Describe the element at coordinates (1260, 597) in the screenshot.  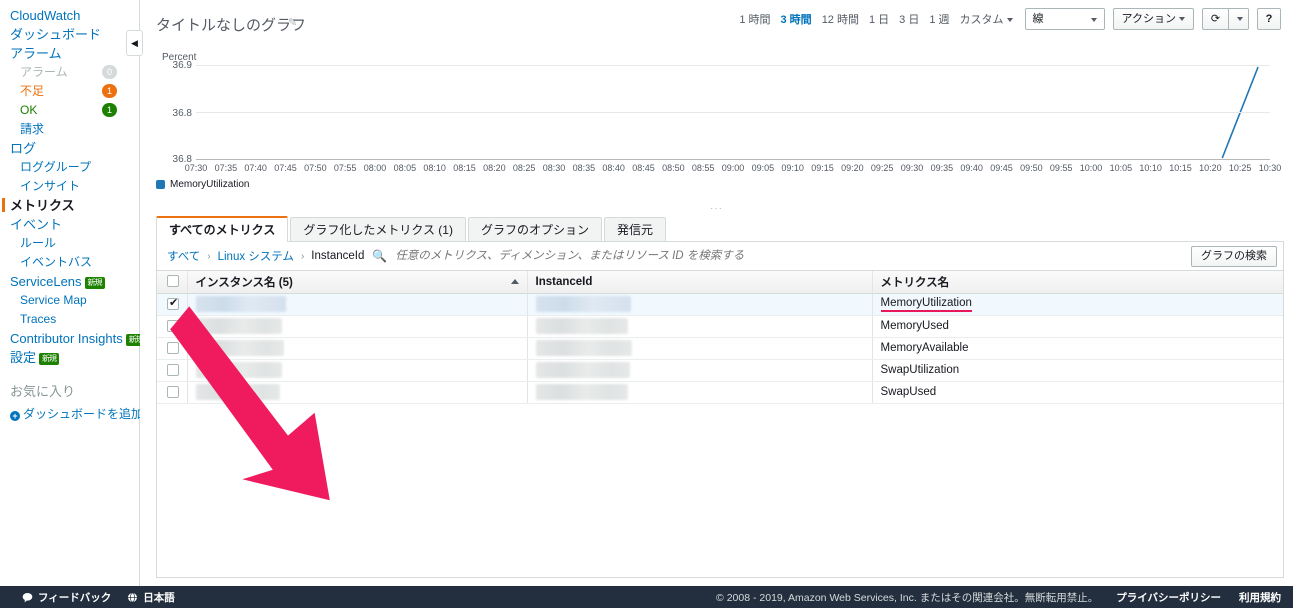
I see `terms-link: 利用規約` at that location.